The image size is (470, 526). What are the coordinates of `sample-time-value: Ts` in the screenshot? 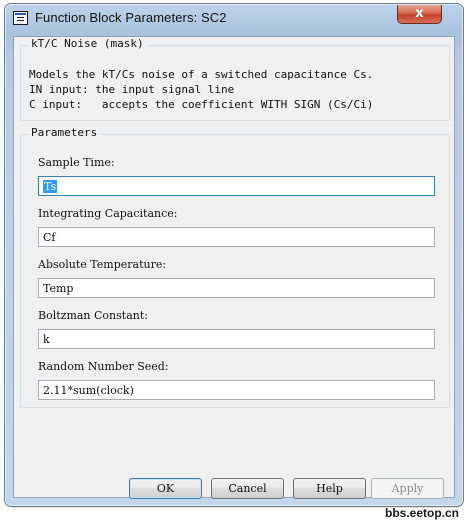 It's located at (50, 186).